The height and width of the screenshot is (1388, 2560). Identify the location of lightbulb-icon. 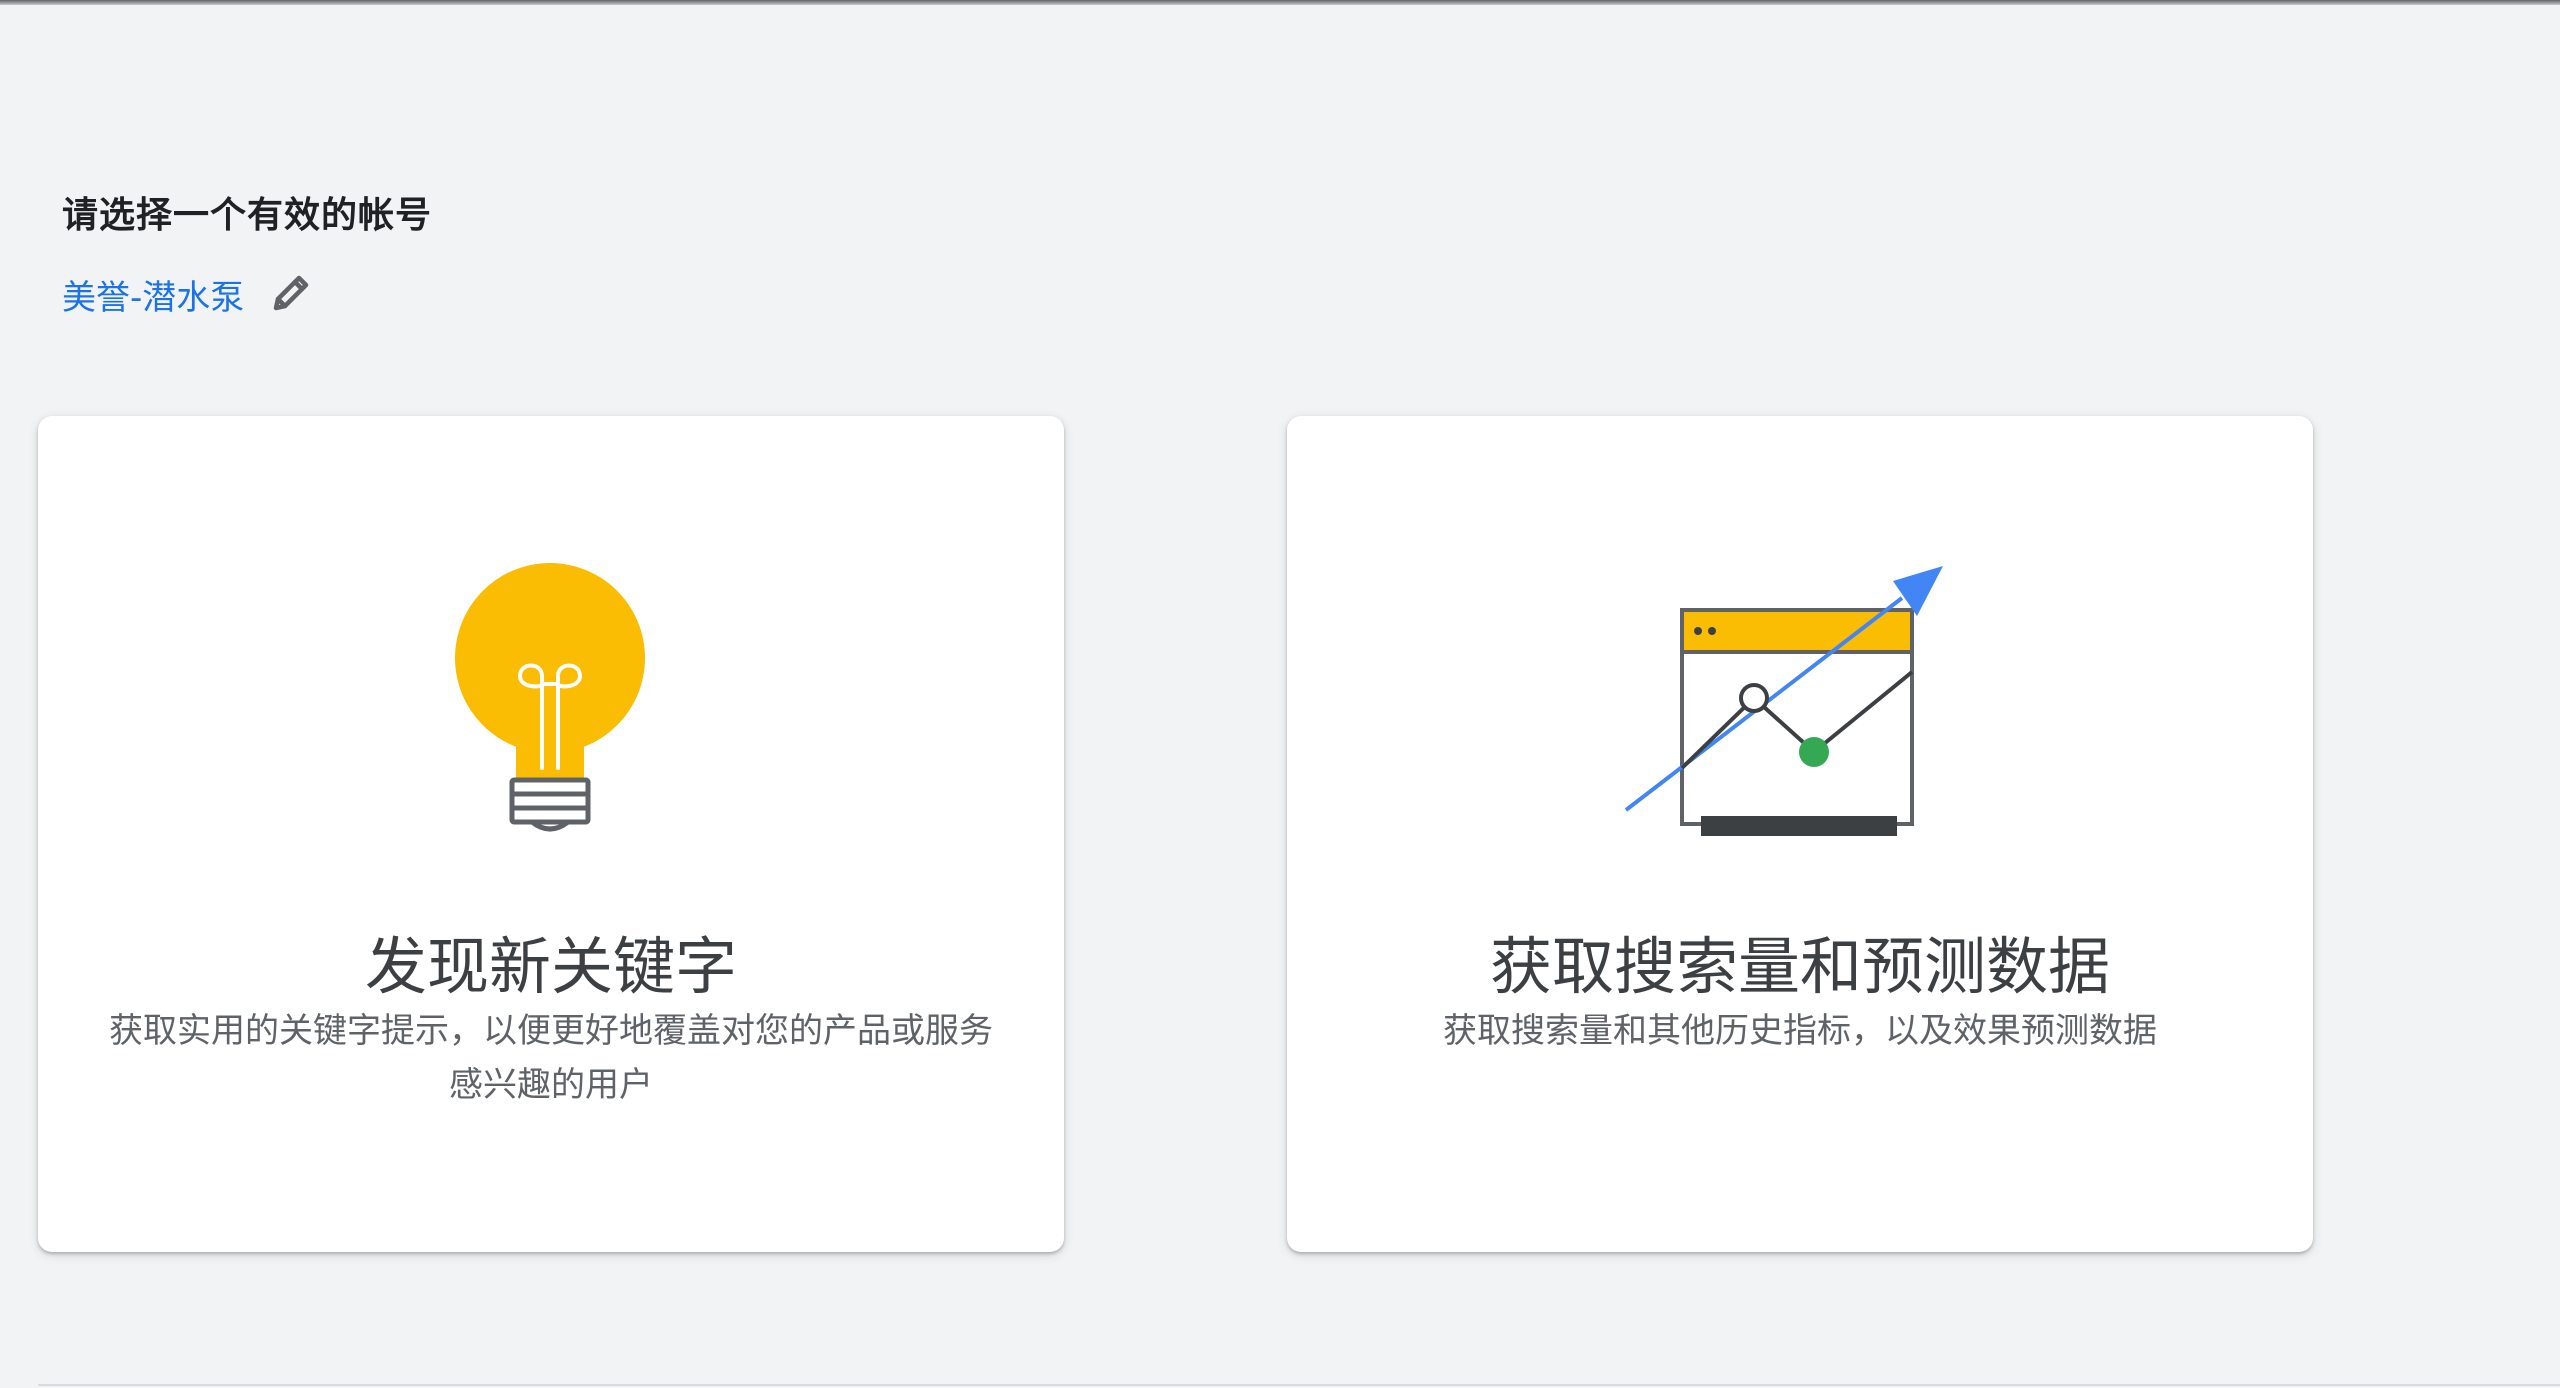
(550, 697).